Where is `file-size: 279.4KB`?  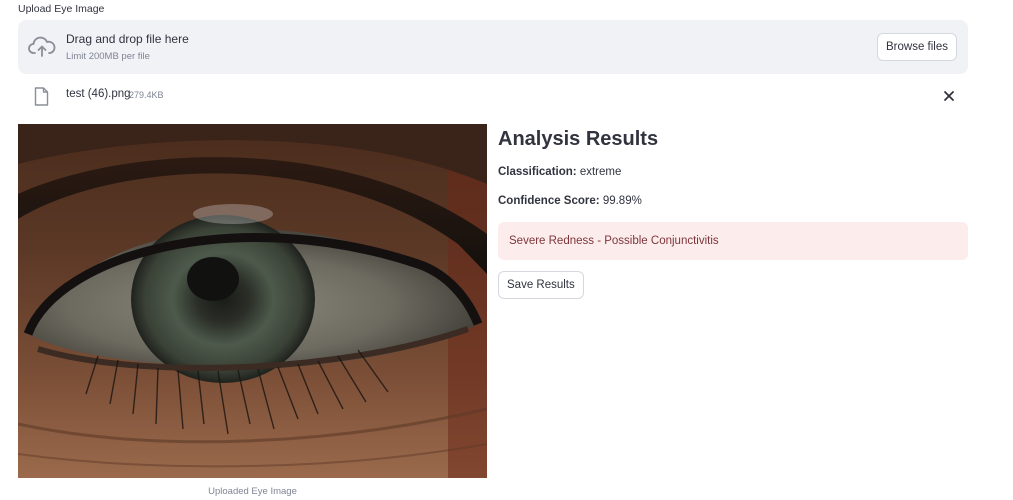
file-size: 279.4KB is located at coordinates (146, 95).